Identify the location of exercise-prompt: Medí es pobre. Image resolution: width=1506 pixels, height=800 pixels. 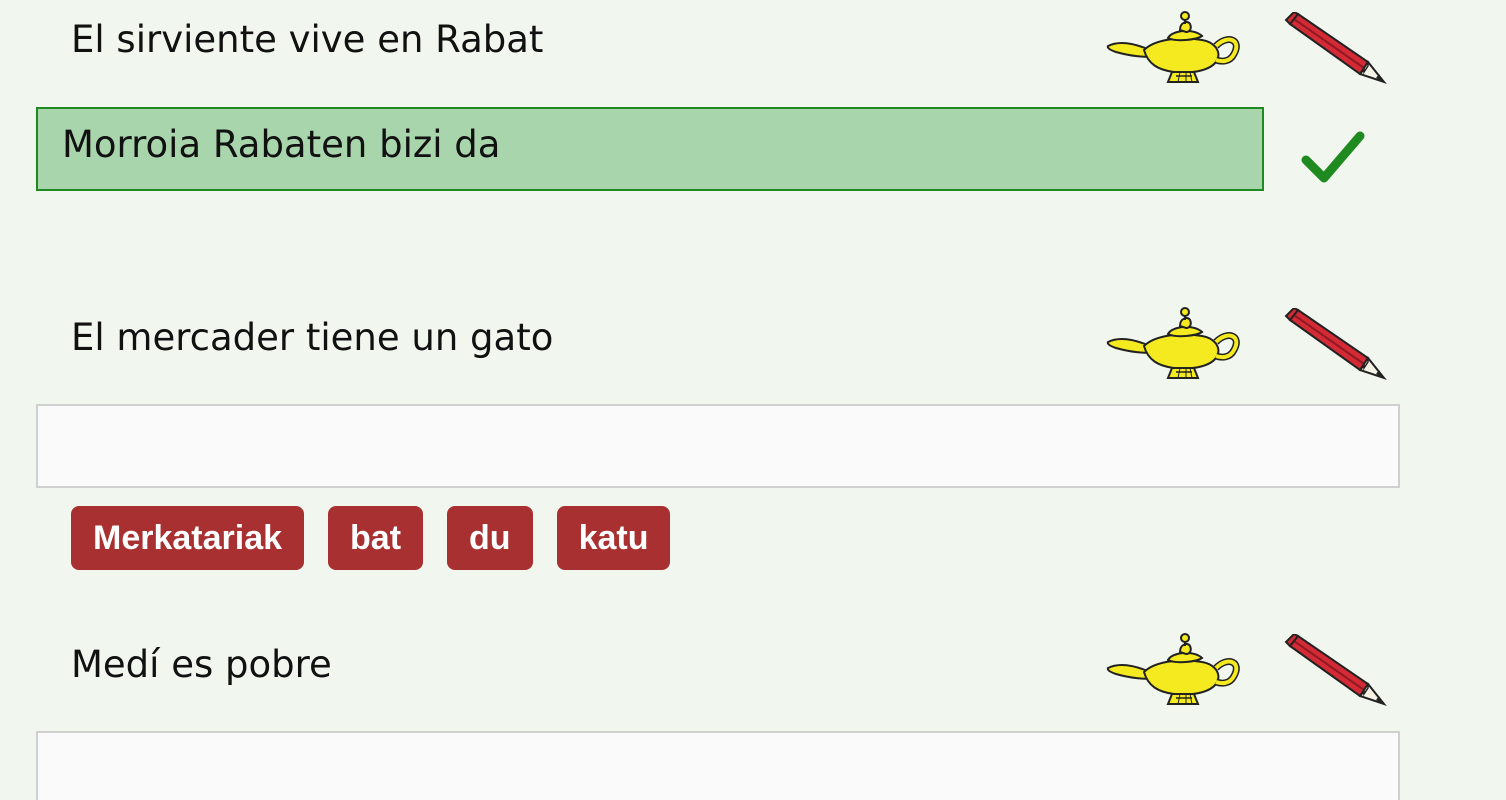
(201, 664).